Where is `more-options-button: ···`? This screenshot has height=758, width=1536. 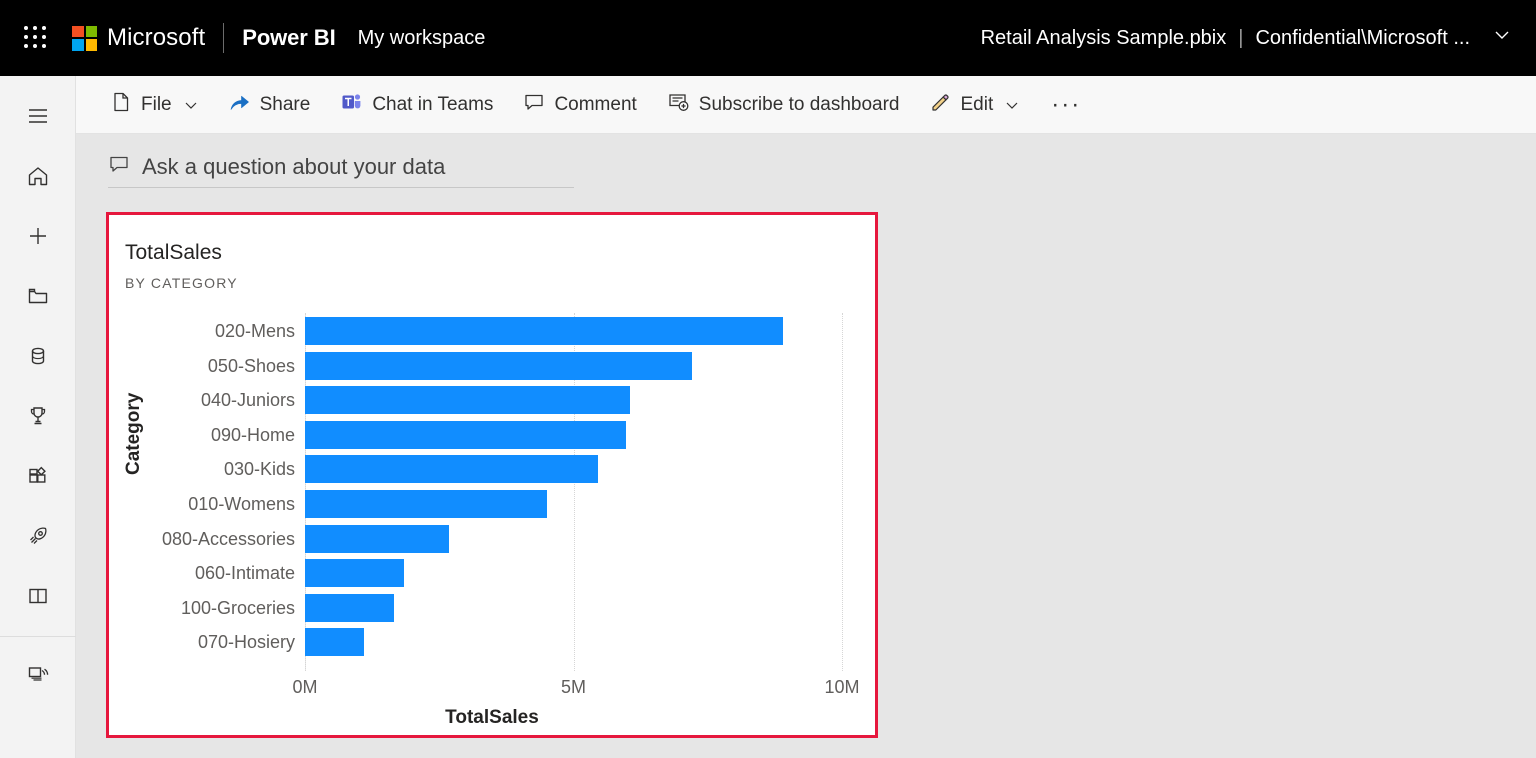
more-options-button: ··· is located at coordinates (1066, 105).